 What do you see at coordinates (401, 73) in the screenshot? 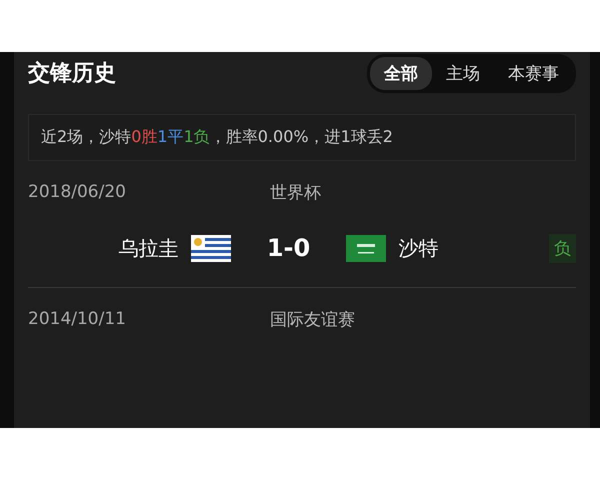
I see `filter-tab: 全部` at bounding box center [401, 73].